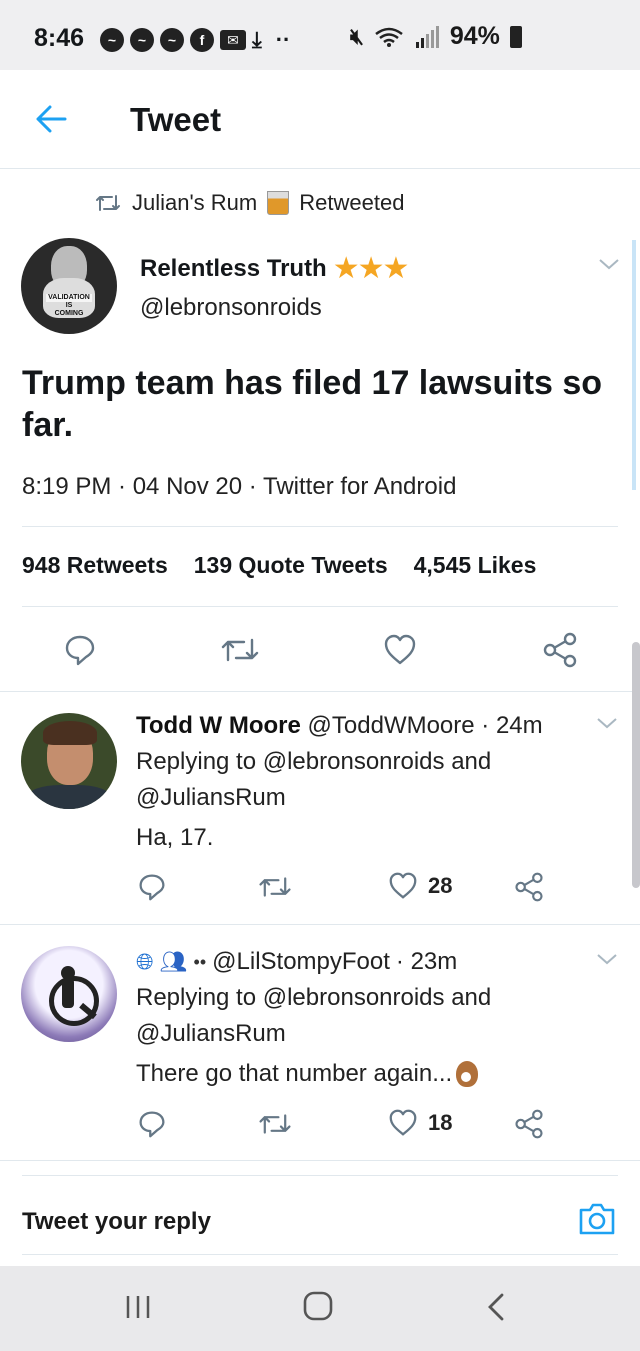 This screenshot has width=640, height=1351. I want to click on quotes-stat: 139 Quote Tweets, so click(291, 565).